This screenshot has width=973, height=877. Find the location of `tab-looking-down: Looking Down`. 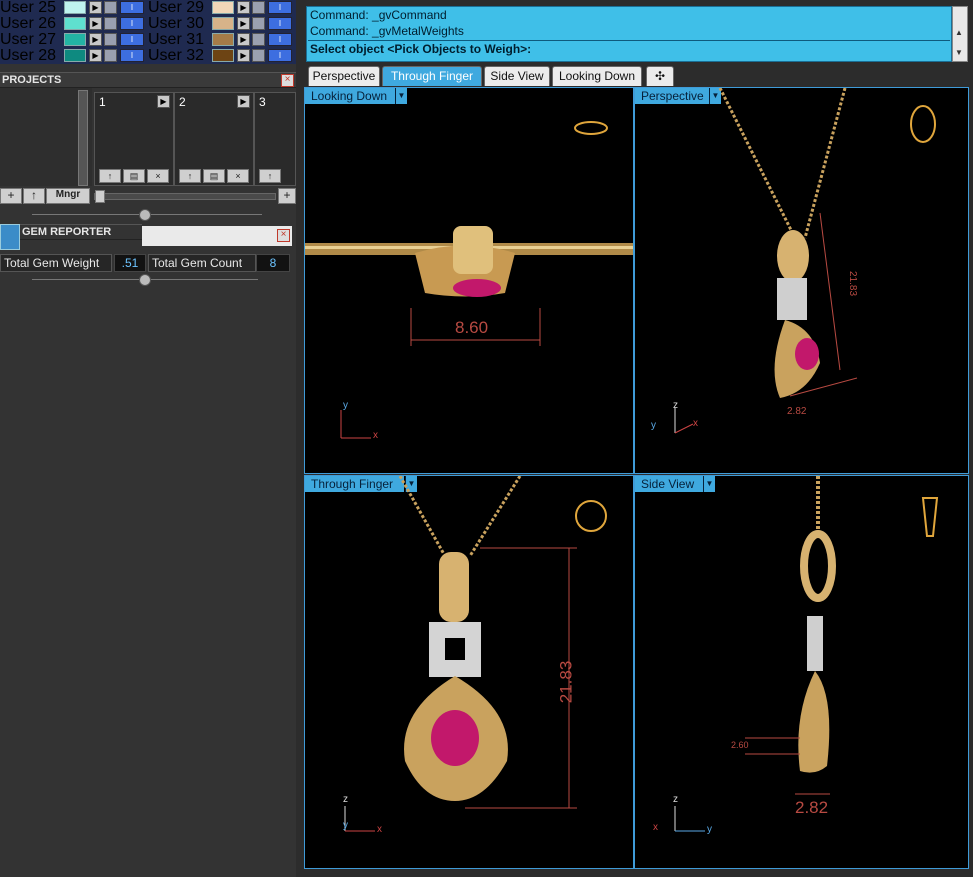

tab-looking-down: Looking Down is located at coordinates (597, 76).